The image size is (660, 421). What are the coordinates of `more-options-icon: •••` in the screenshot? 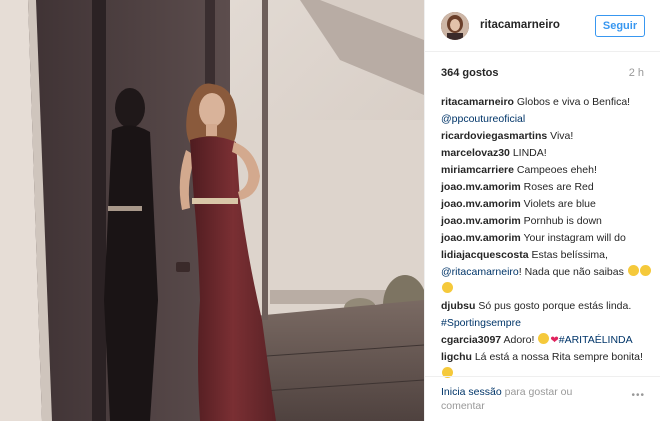 It's located at (638, 395).